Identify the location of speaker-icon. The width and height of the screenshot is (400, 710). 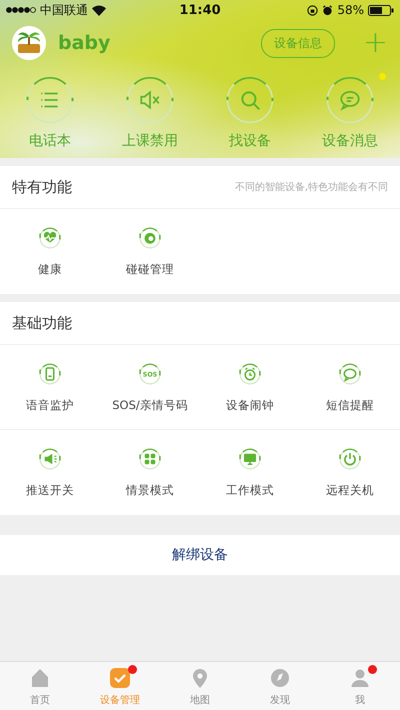
(50, 459).